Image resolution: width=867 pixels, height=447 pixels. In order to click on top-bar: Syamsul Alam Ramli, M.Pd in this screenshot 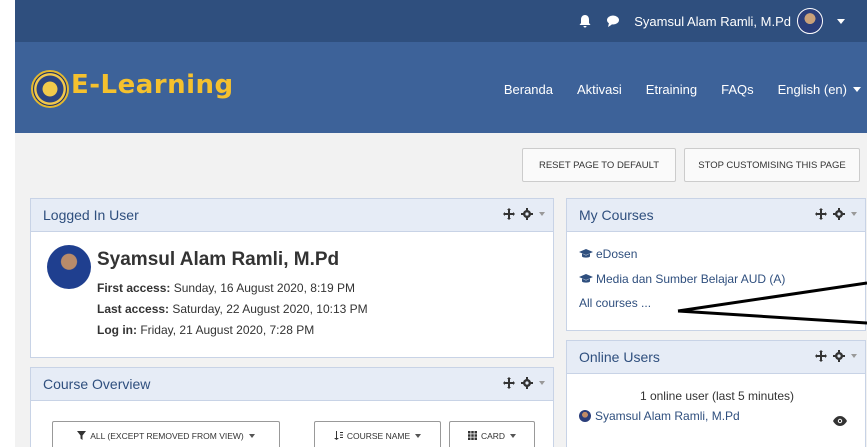, I will do `click(441, 21)`.